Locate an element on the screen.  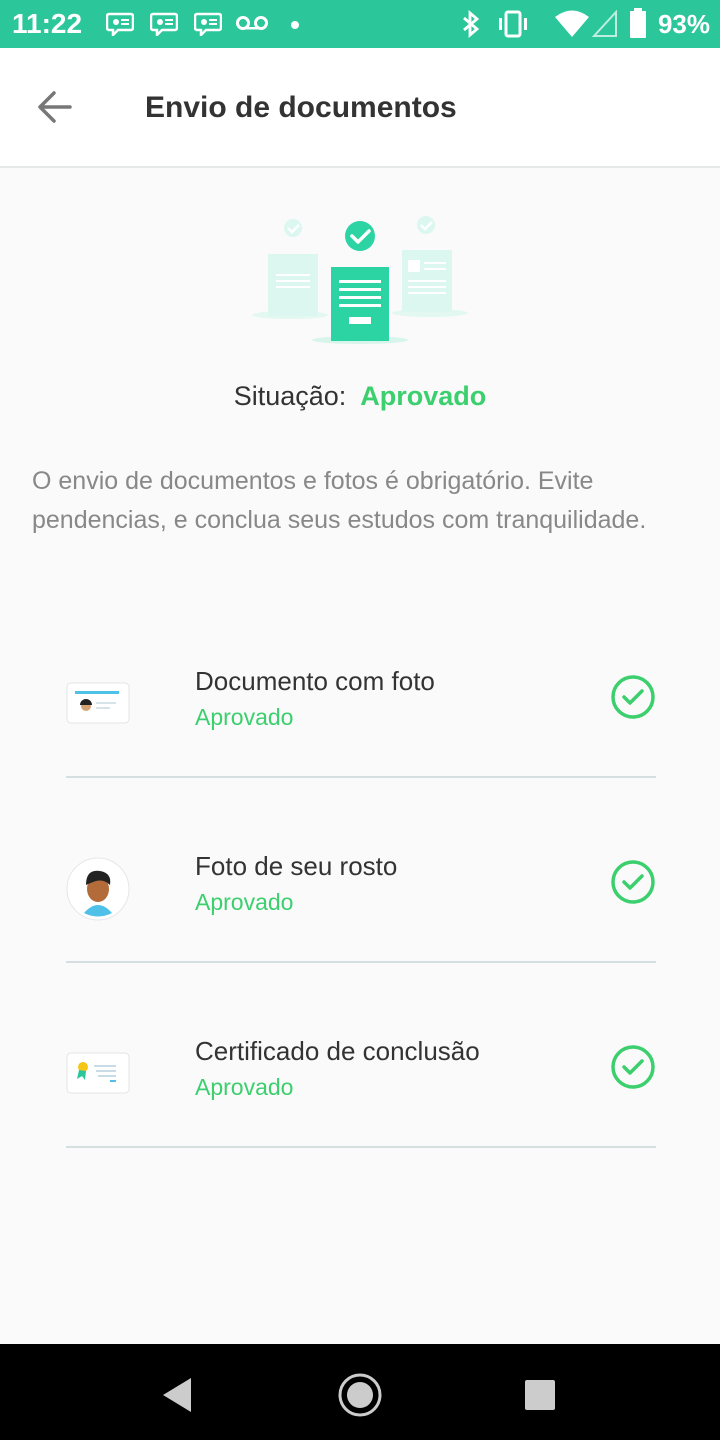
signal-icon is located at coordinates (604, 23).